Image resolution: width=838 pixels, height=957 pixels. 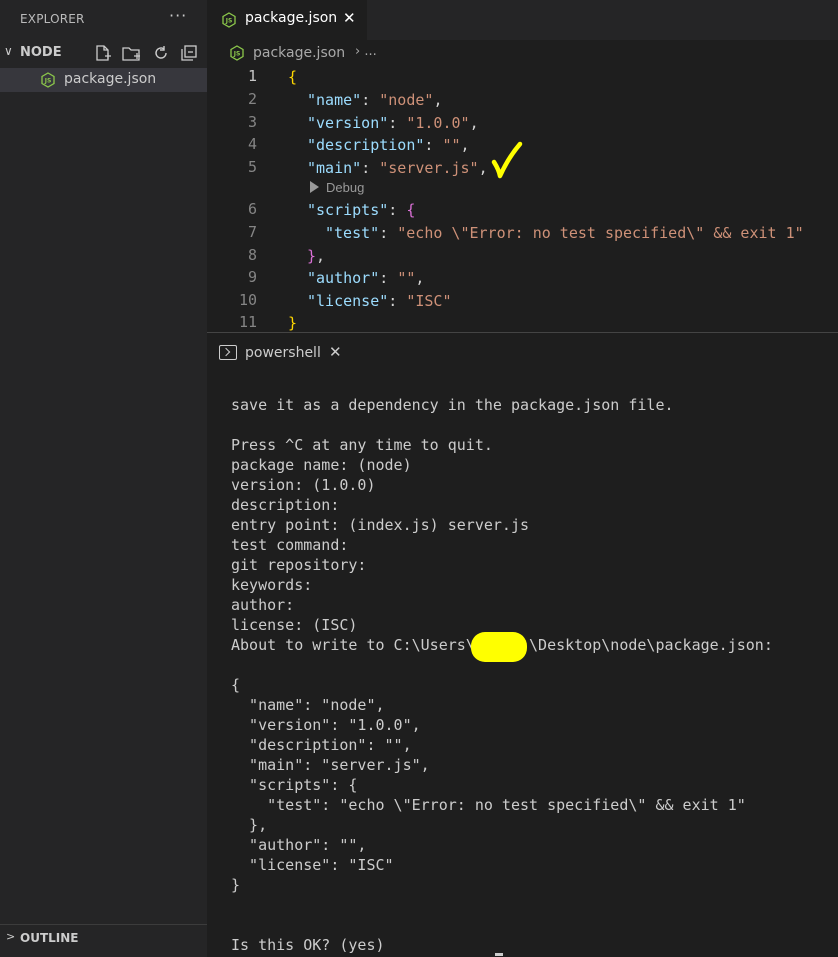 What do you see at coordinates (189, 53) in the screenshot?
I see `collapse-all-icon` at bounding box center [189, 53].